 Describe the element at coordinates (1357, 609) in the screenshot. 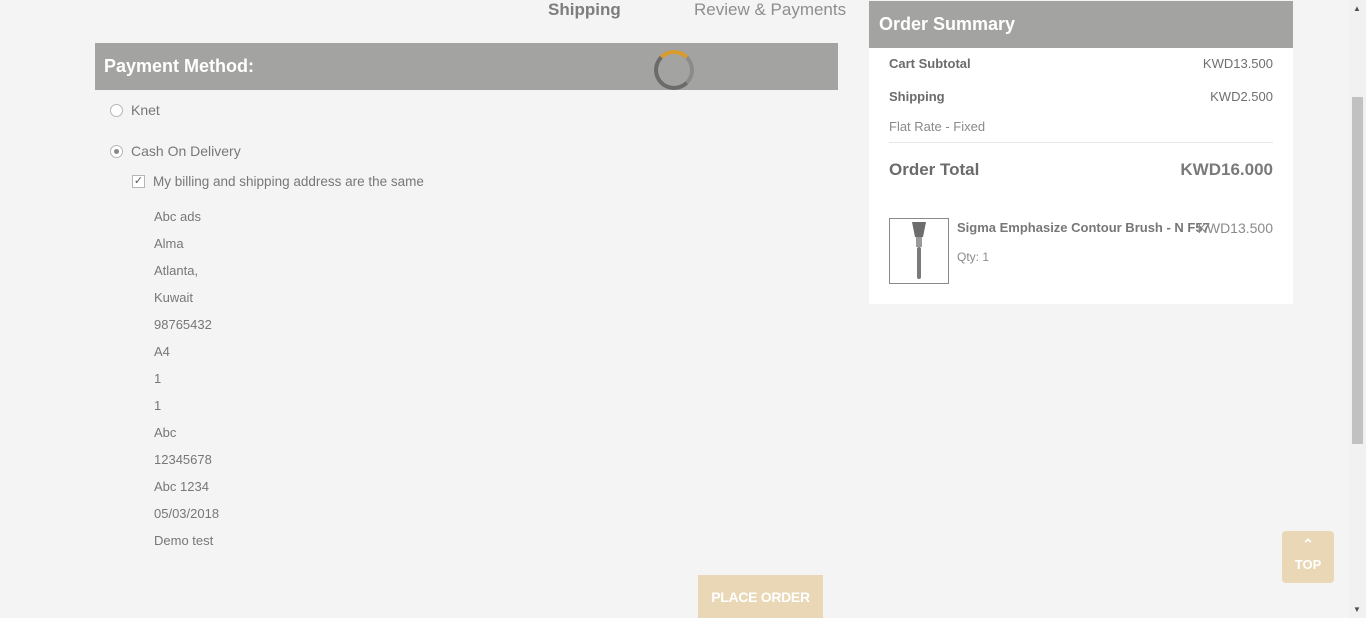

I see `scroll-down-arrow-icon: ▼` at that location.